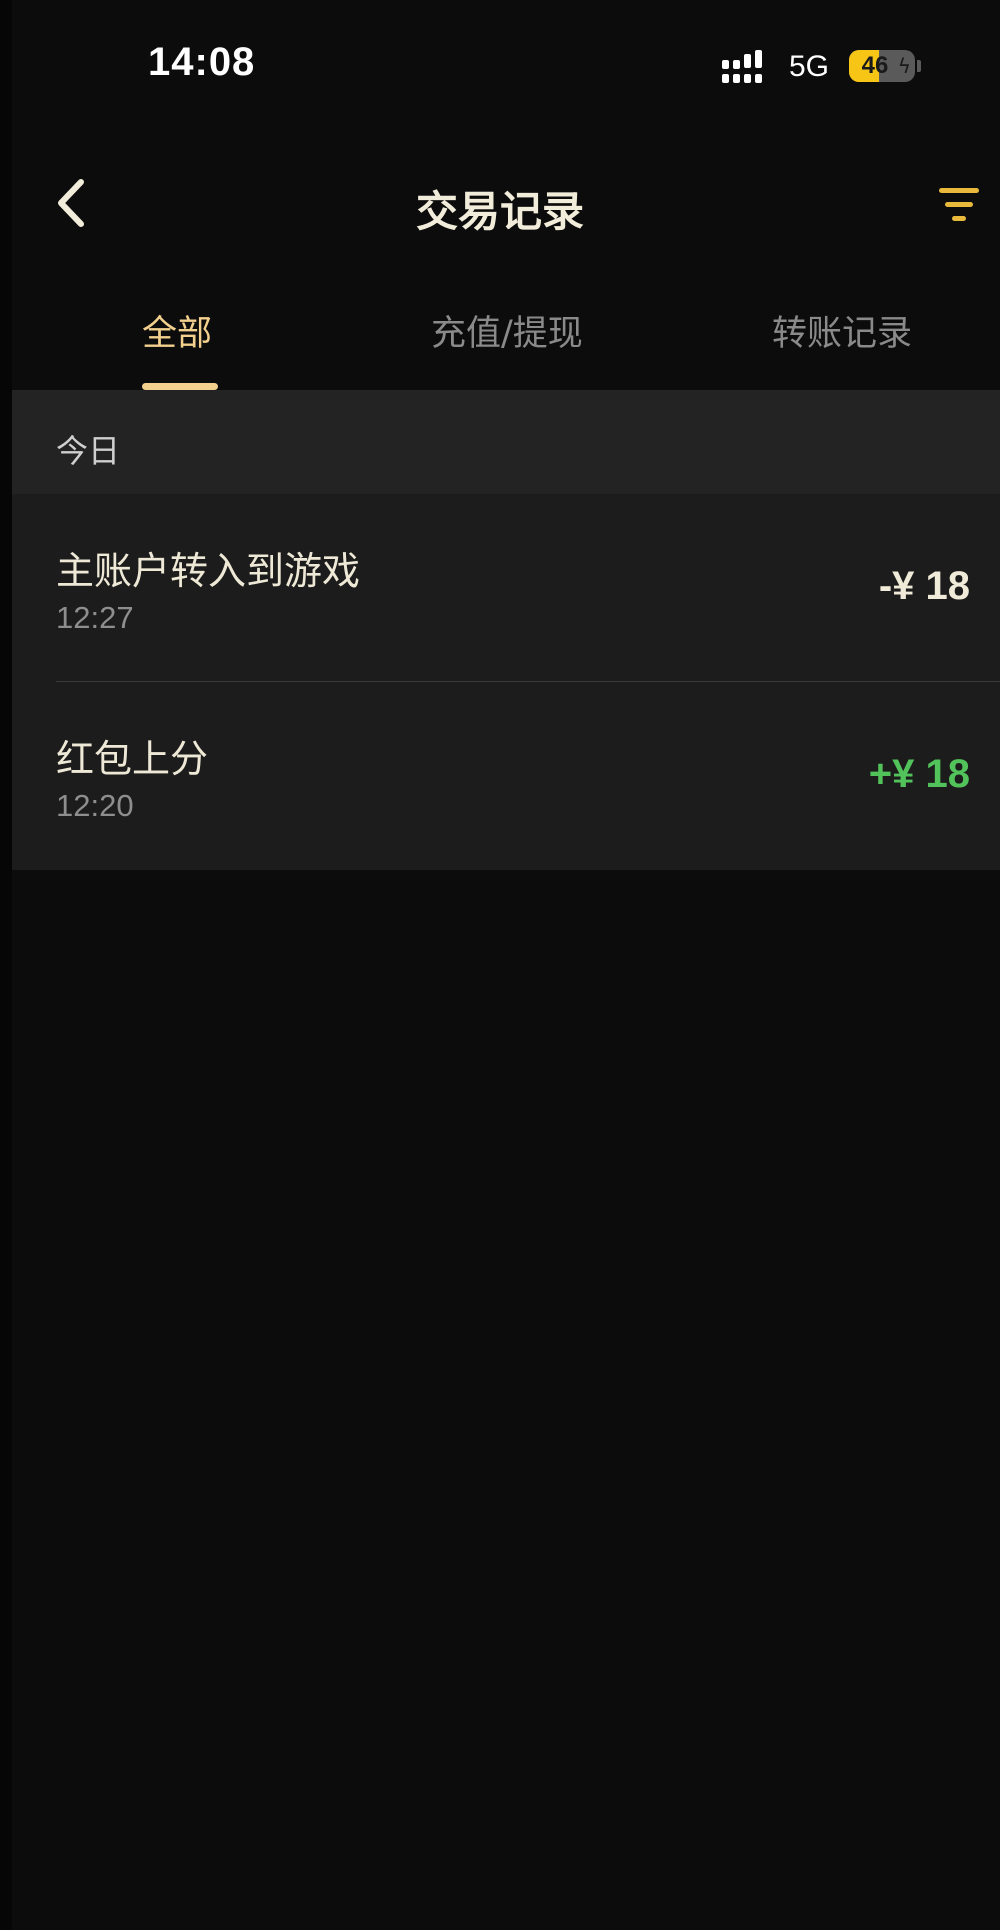 The width and height of the screenshot is (1000, 1930). I want to click on status-time: 14:08, so click(202, 62).